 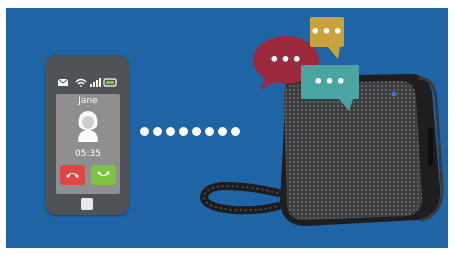 What do you see at coordinates (87, 204) in the screenshot?
I see `home-button` at bounding box center [87, 204].